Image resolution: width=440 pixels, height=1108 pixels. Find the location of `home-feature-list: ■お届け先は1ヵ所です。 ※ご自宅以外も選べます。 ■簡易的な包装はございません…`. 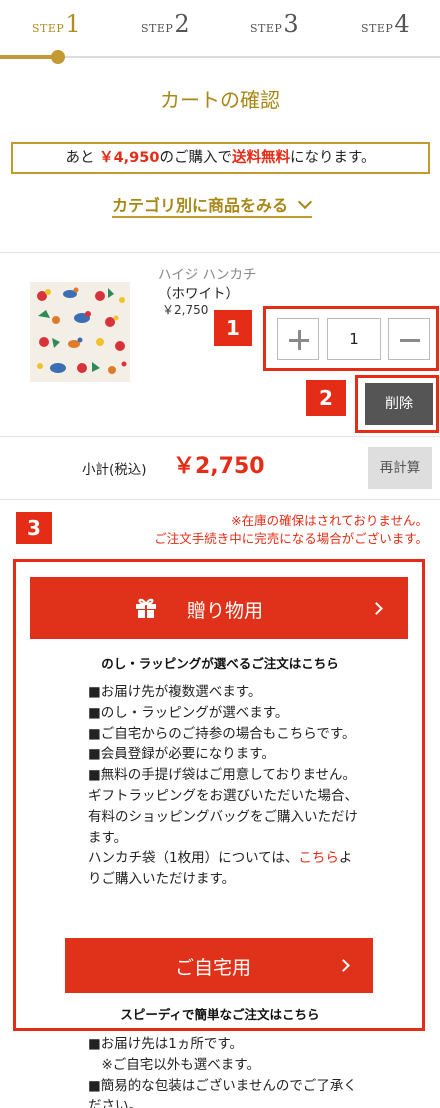

home-feature-list: ■お届け先は1ヵ所です。 ※ご自宅以外も選べます。 ■簡易的な包装はございません… is located at coordinates (223, 1071).